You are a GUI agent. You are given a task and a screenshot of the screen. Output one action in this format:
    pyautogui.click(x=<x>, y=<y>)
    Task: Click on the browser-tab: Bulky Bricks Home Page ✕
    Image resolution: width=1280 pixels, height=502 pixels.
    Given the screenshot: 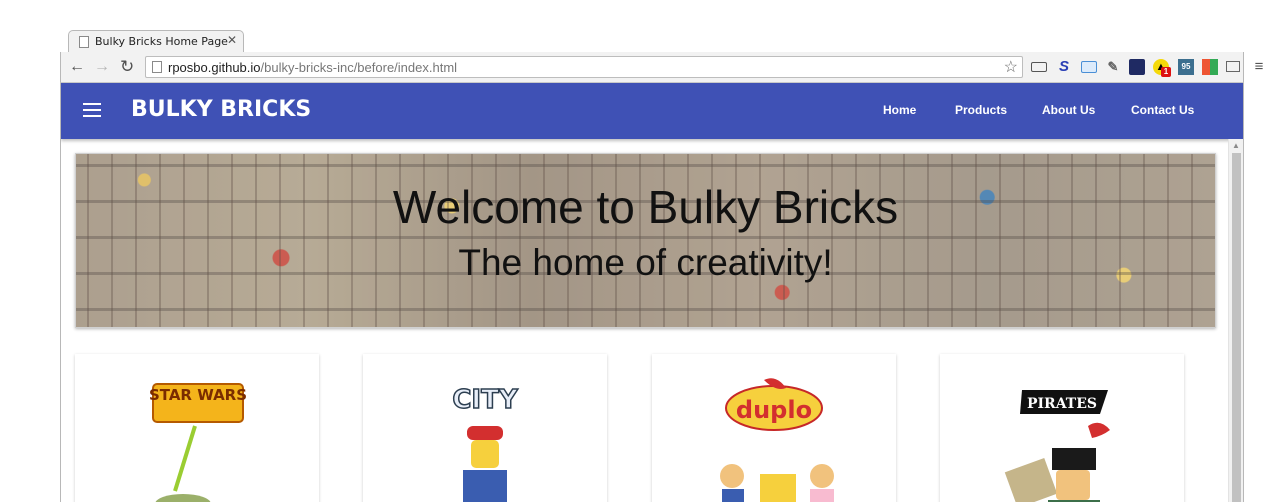 What is the action you would take?
    pyautogui.click(x=156, y=41)
    